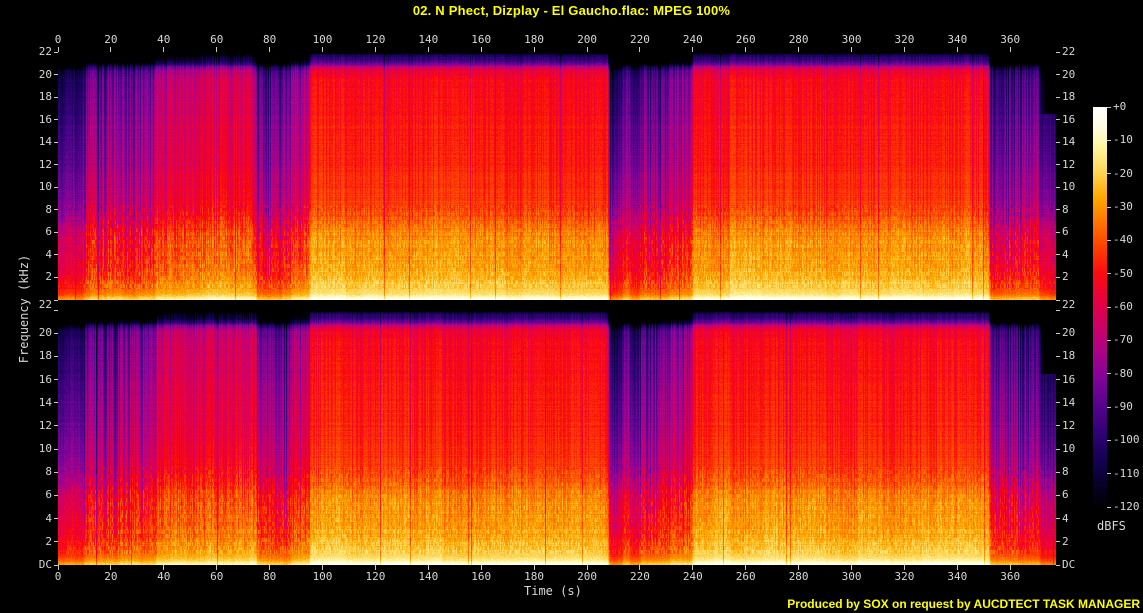 This screenshot has width=1143, height=613. Describe the element at coordinates (164, 39) in the screenshot. I see `time-tick-label: 40` at that location.